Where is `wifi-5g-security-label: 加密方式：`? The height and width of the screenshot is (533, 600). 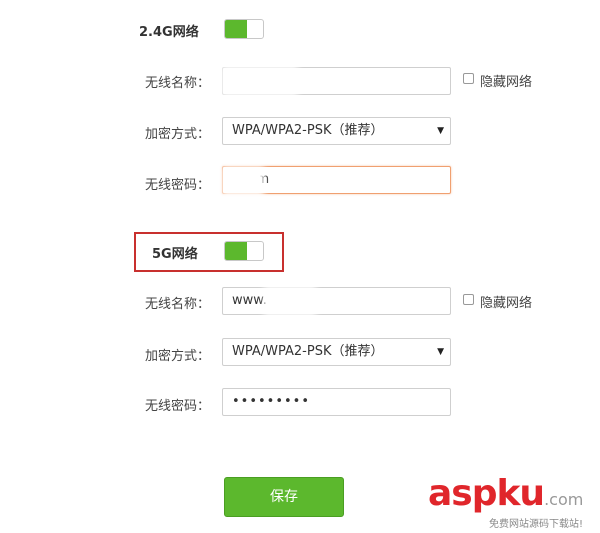
wifi-5g-security-label: 加密方式： is located at coordinates (178, 356).